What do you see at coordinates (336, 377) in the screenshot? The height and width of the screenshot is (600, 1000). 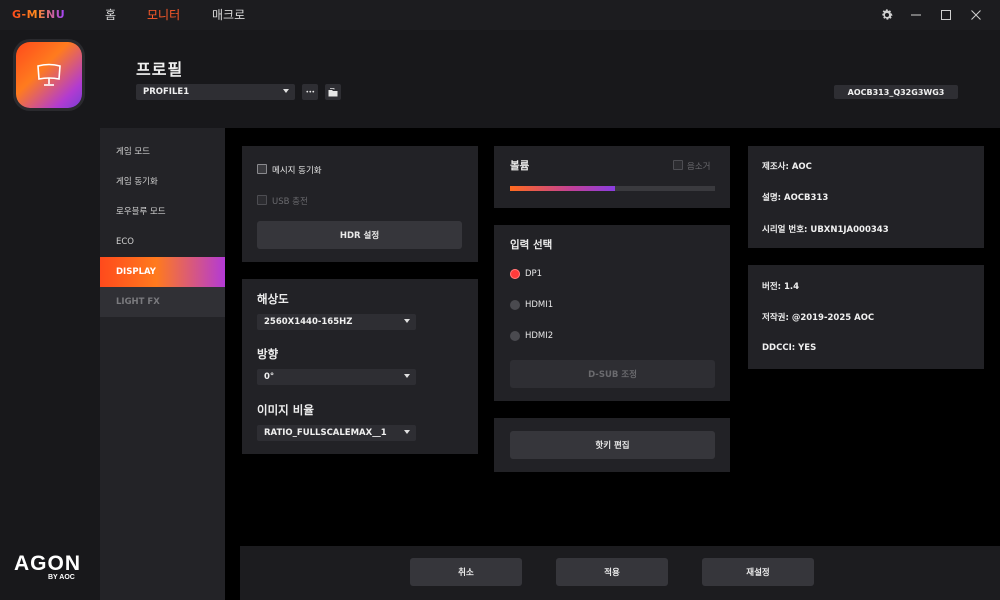 I see `orientation-select: 0°` at bounding box center [336, 377].